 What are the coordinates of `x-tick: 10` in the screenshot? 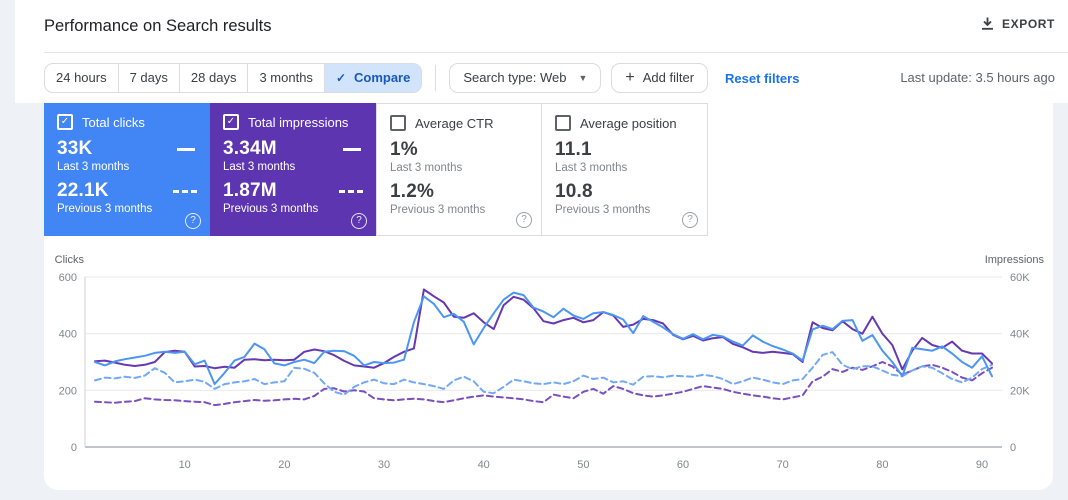 It's located at (185, 465).